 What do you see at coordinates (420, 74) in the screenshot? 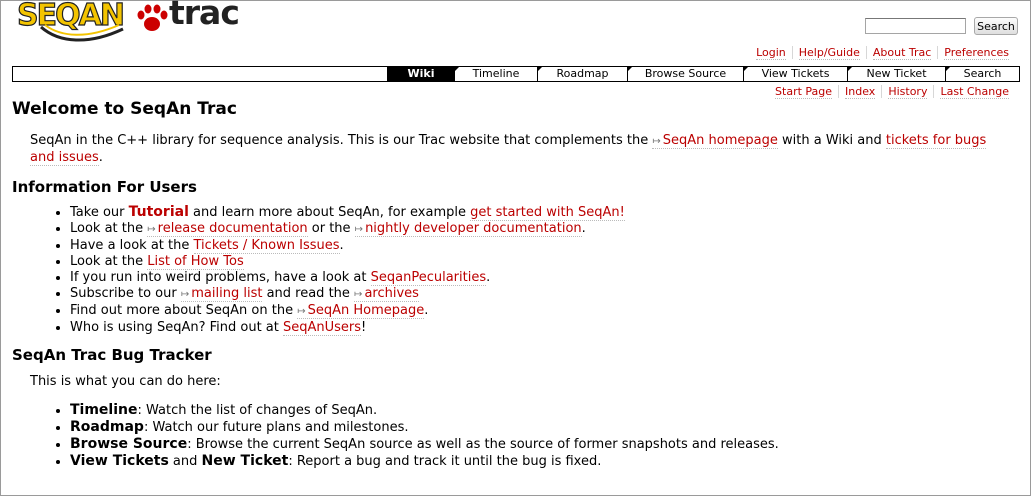
I see `tab-wiki: Wiki` at bounding box center [420, 74].